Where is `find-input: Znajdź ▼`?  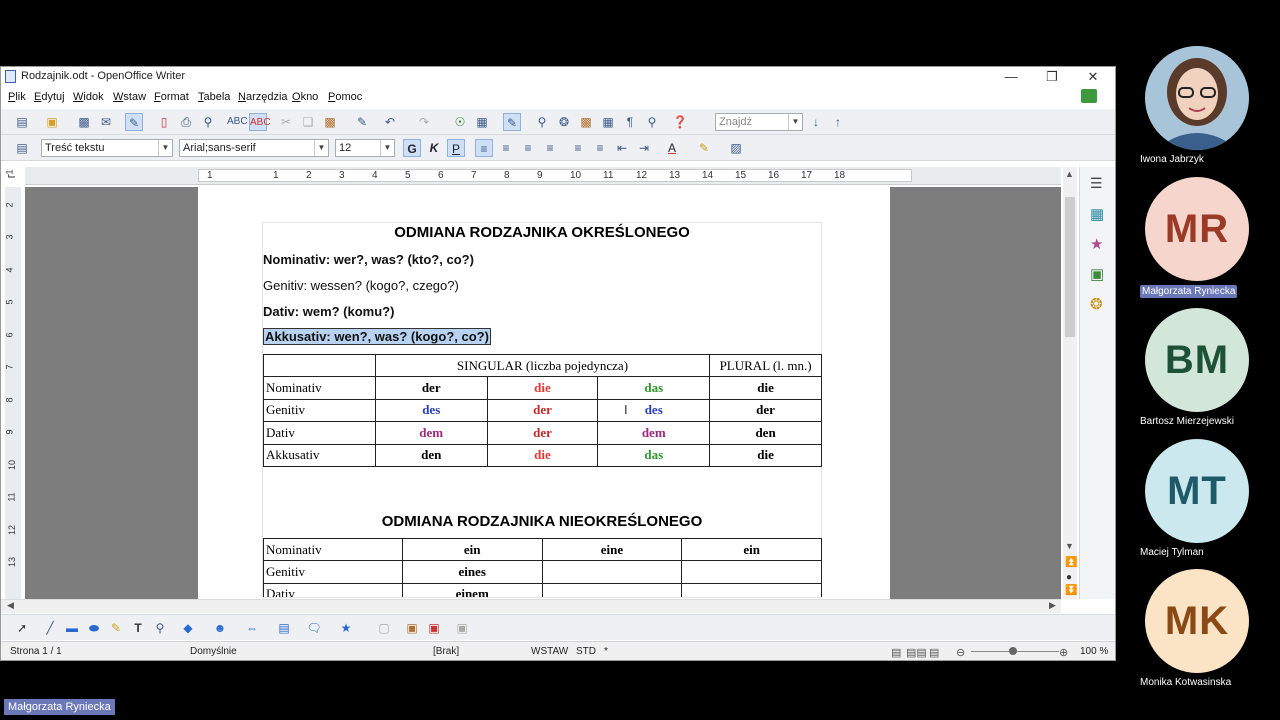 find-input: Znajdź ▼ is located at coordinates (759, 122).